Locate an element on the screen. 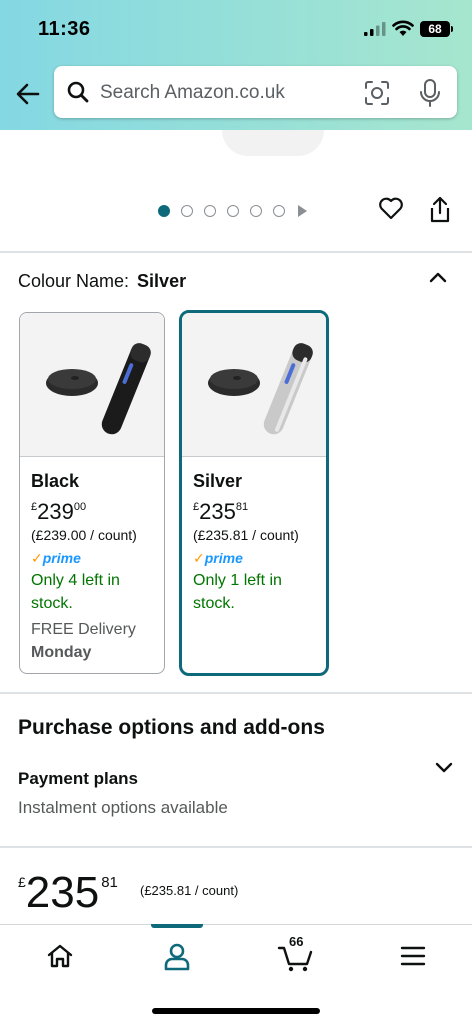  colour-option-price: £23900 is located at coordinates (58, 512).